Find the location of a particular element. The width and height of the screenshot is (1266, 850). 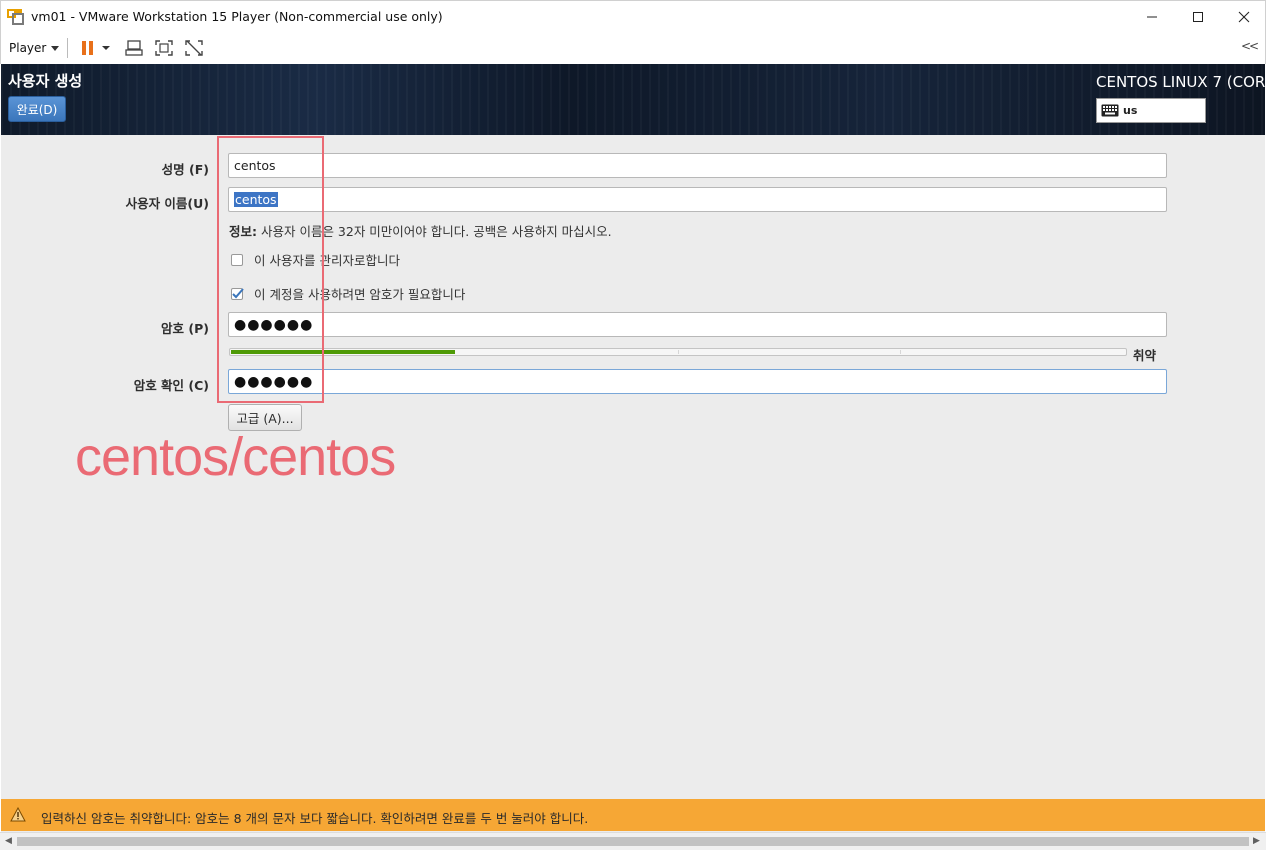

player-menu-button: Player is located at coordinates (34, 48).